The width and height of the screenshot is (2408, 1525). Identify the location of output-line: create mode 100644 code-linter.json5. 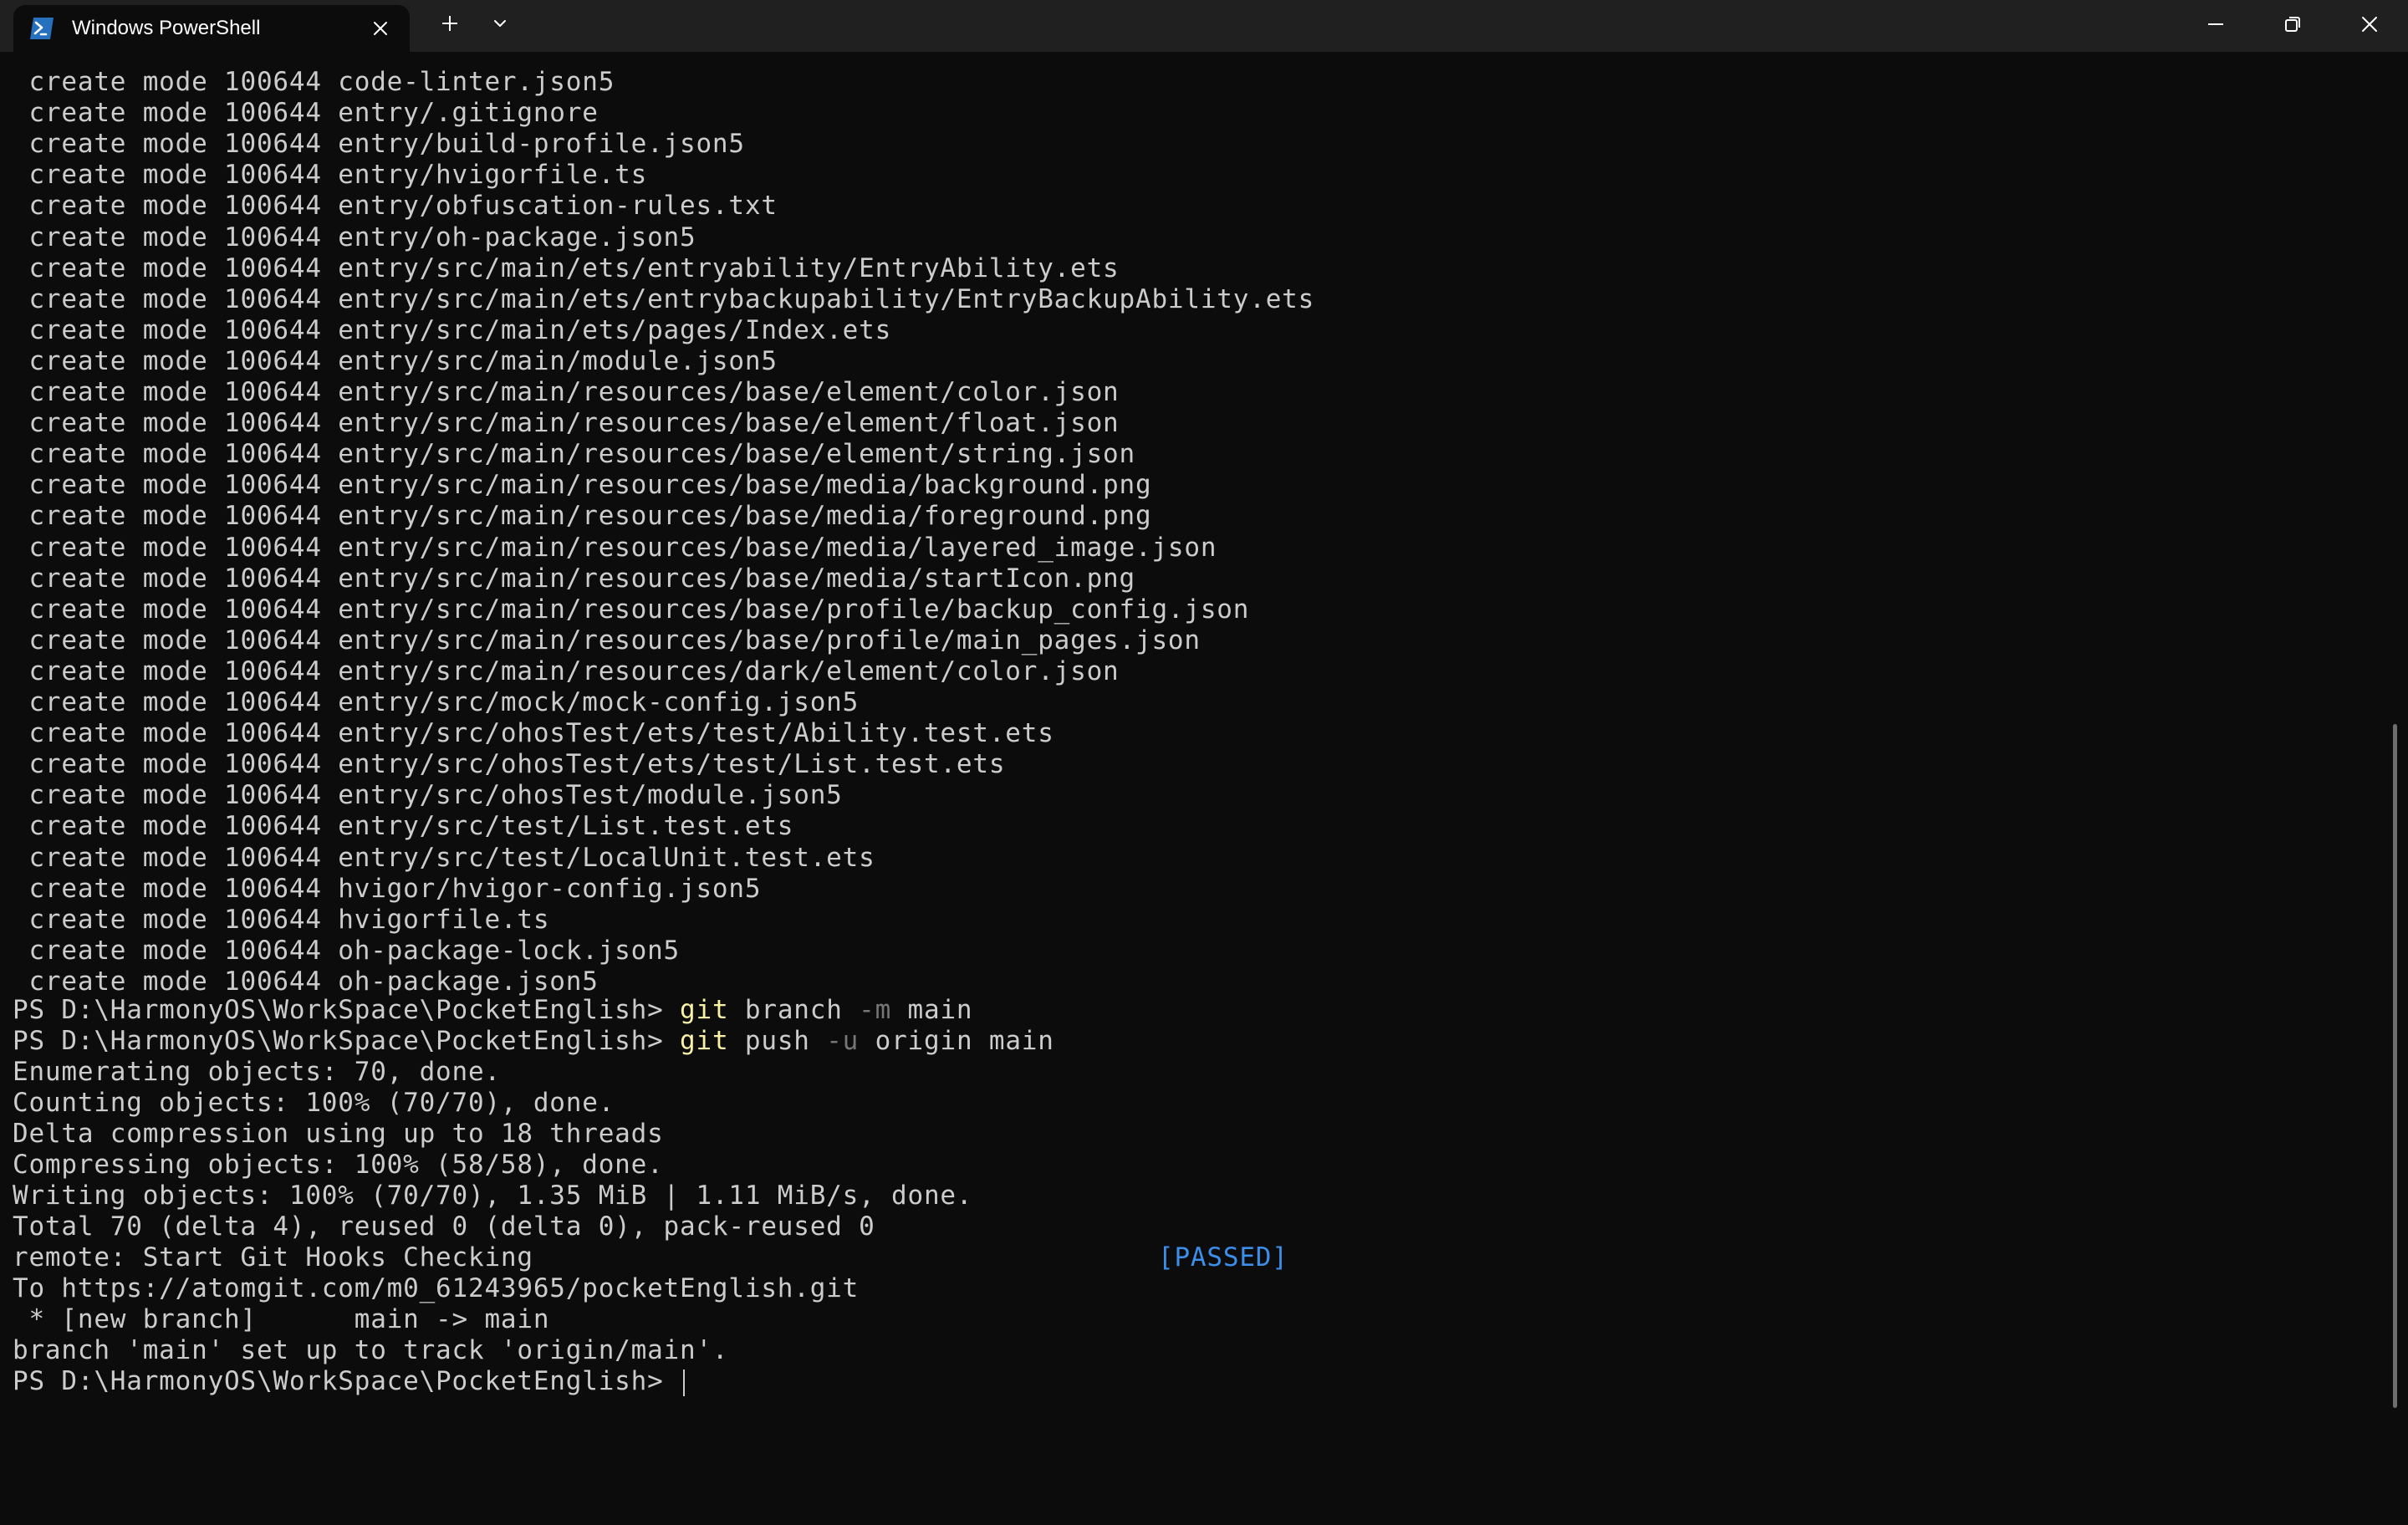
(314, 82).